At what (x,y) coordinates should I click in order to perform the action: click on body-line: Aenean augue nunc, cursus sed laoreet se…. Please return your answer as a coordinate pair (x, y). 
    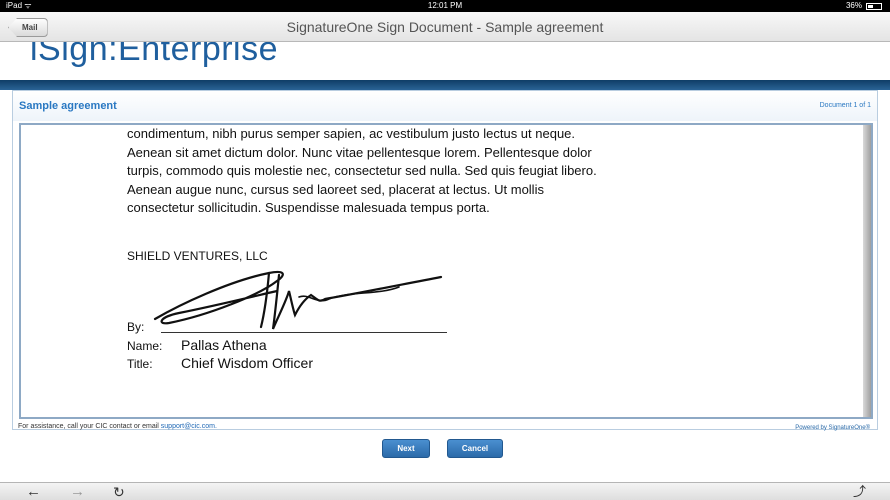
    Looking at the image, I should click on (335, 189).